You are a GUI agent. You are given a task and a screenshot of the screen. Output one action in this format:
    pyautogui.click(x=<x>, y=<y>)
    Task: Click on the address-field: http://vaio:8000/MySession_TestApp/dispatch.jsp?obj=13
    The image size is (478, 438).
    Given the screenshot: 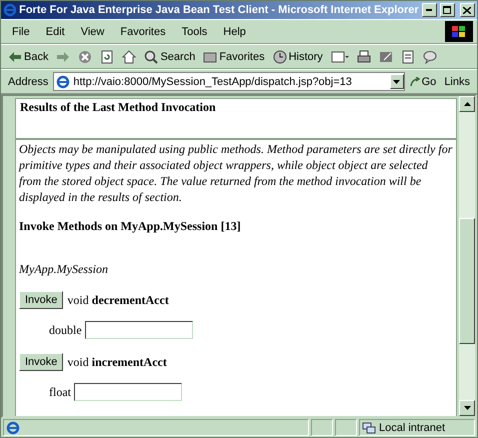 What is the action you would take?
    pyautogui.click(x=229, y=81)
    